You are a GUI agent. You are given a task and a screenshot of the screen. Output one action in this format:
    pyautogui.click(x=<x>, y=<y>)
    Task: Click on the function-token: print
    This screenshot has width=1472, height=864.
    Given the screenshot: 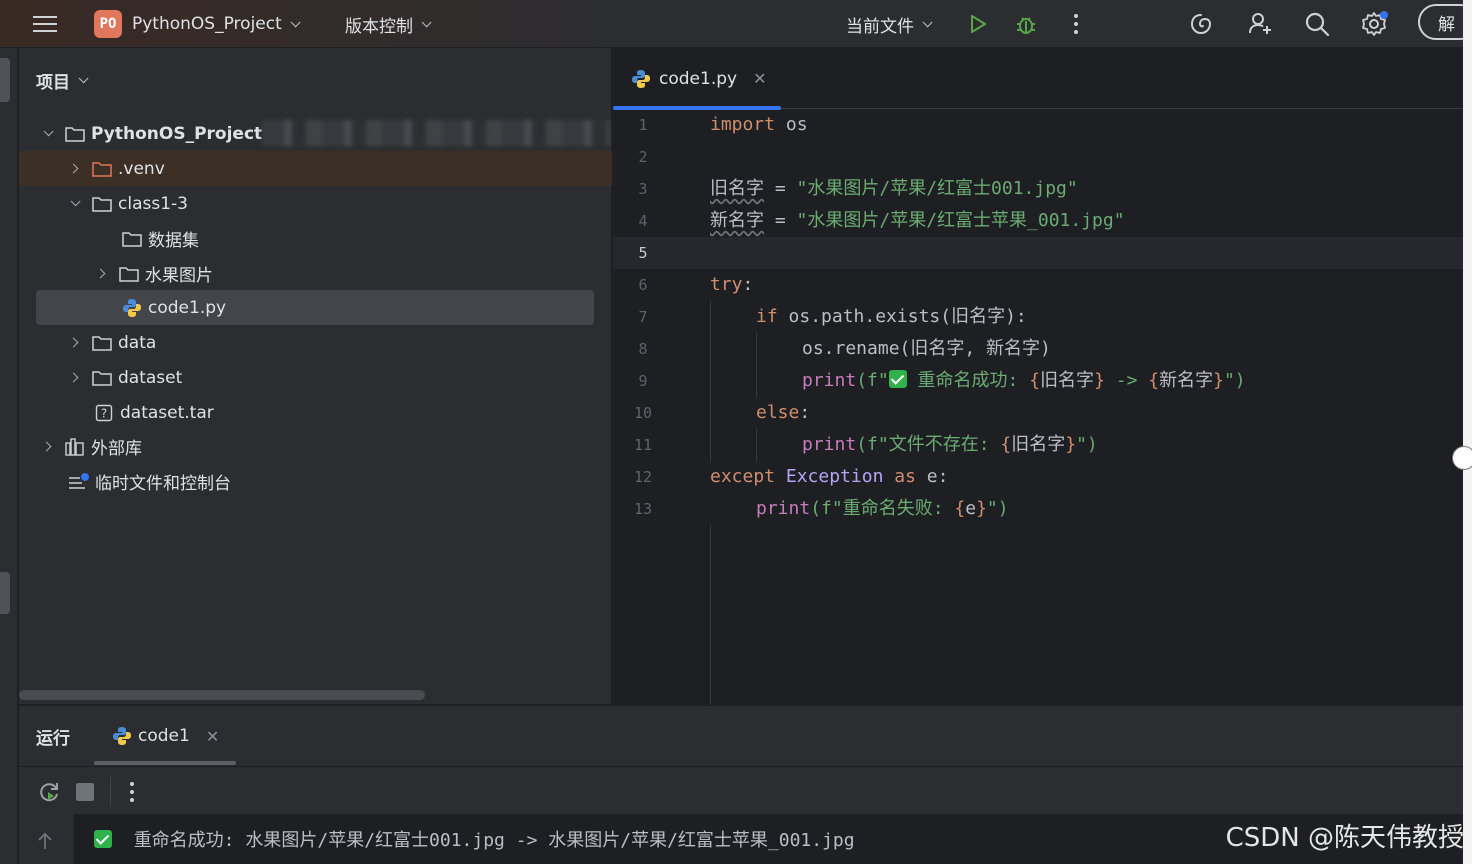 What is the action you would take?
    pyautogui.click(x=829, y=444)
    